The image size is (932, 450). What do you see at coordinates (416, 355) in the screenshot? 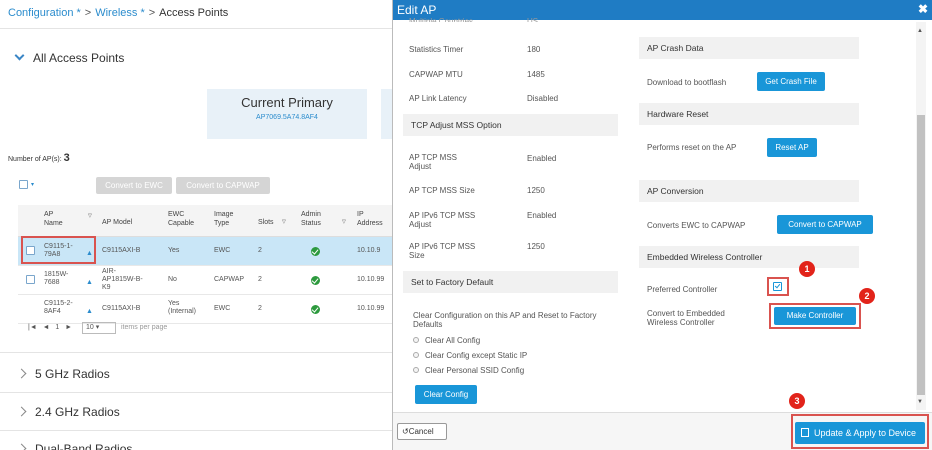
I see `clear-config-except-ip-radio` at bounding box center [416, 355].